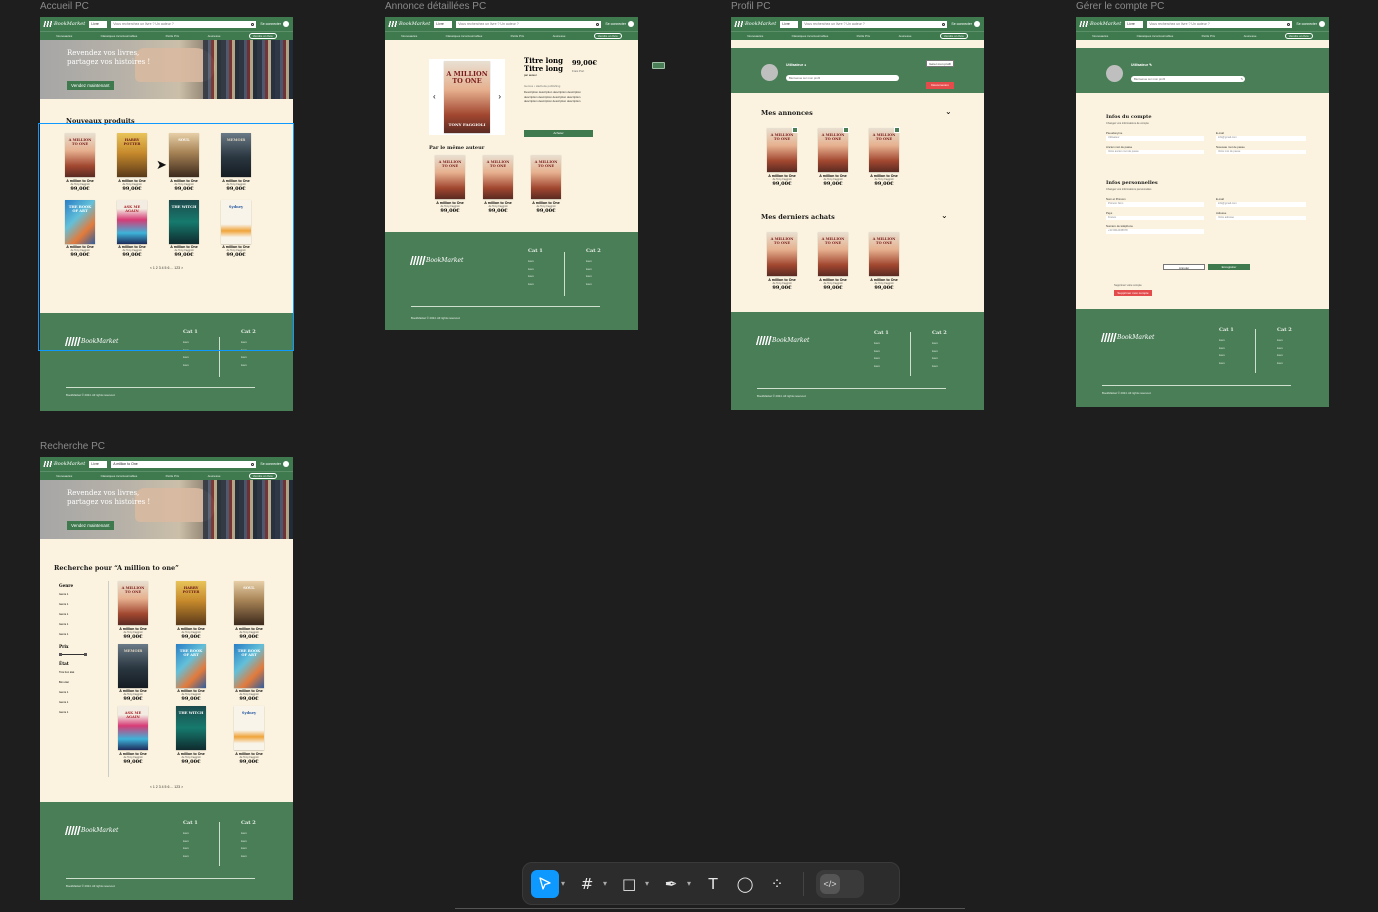 Image resolution: width=1378 pixels, height=912 pixels. I want to click on account-username: Utilisateur ✎, so click(1141, 65).